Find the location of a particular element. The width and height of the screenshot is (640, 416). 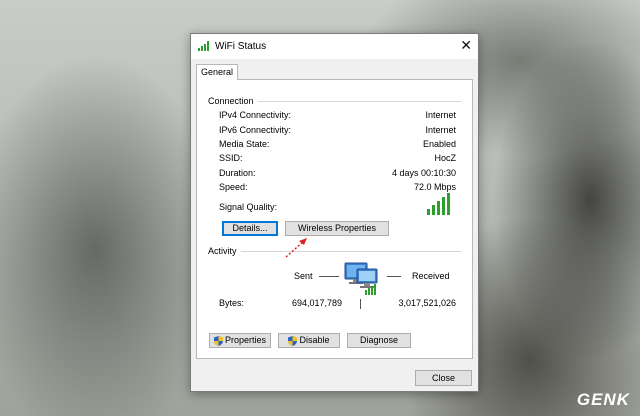

properties-button: Properties is located at coordinates (240, 340).